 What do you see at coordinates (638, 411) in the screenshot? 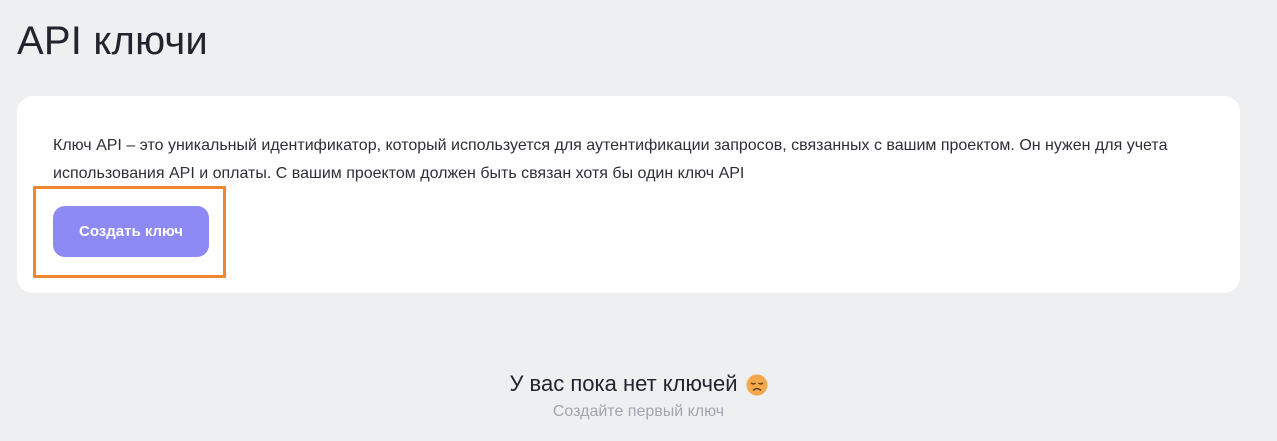
I see `empty-state-subtitle: Создайте первый ключ` at bounding box center [638, 411].